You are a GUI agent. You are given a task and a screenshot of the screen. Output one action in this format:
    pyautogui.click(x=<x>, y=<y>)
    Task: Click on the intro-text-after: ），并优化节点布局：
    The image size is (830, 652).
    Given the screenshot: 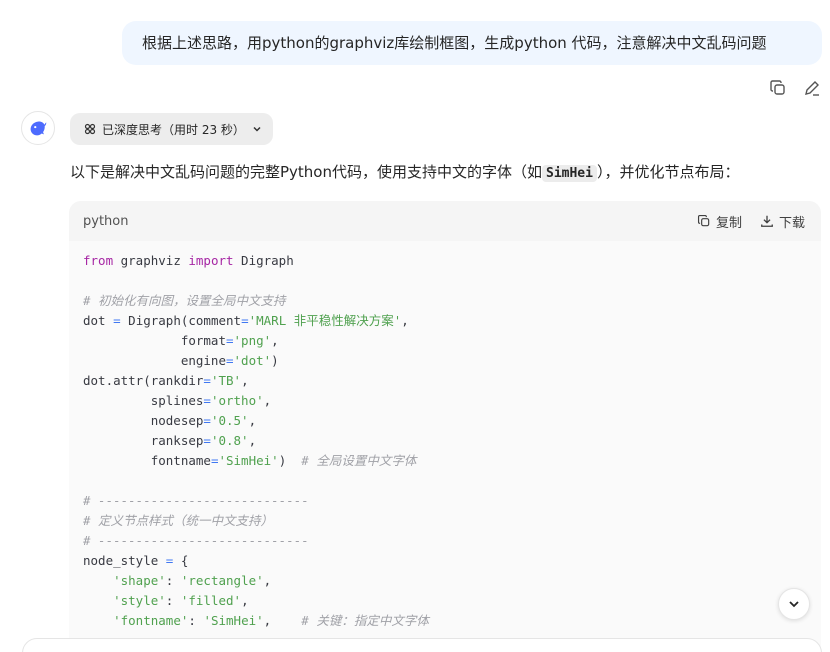 What is the action you would take?
    pyautogui.click(x=668, y=172)
    